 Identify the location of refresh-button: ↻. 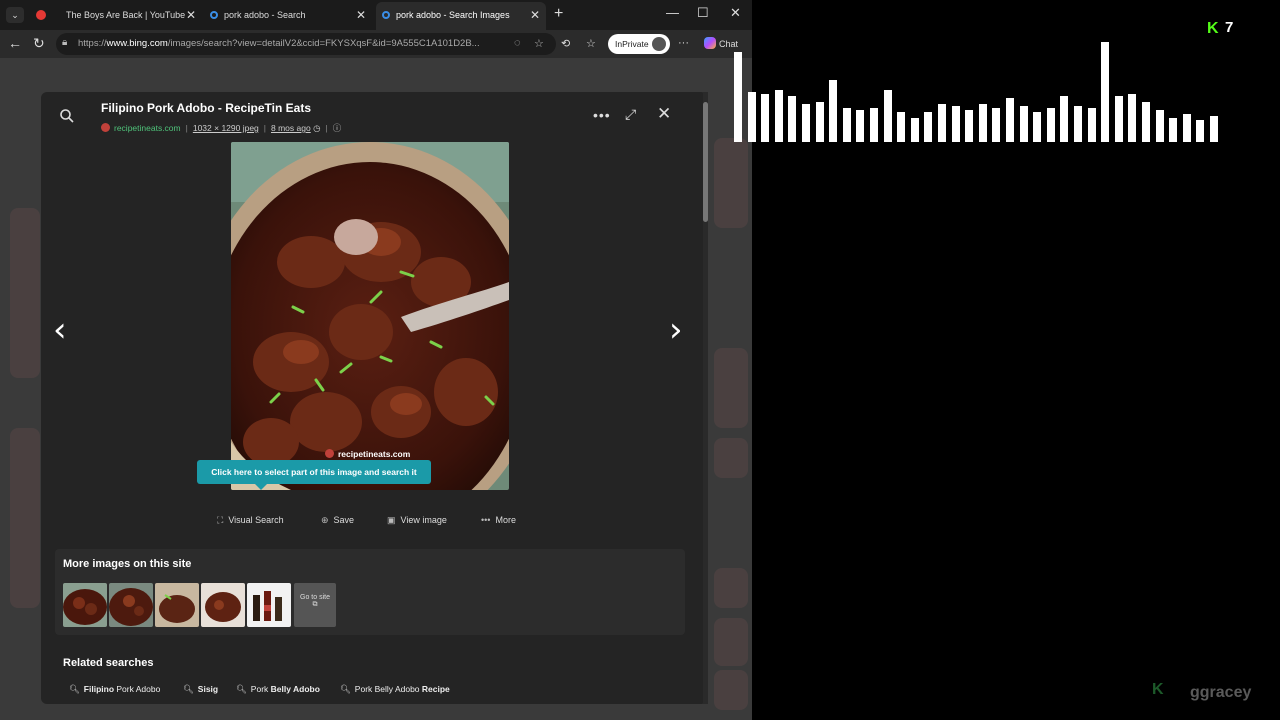
(39, 43).